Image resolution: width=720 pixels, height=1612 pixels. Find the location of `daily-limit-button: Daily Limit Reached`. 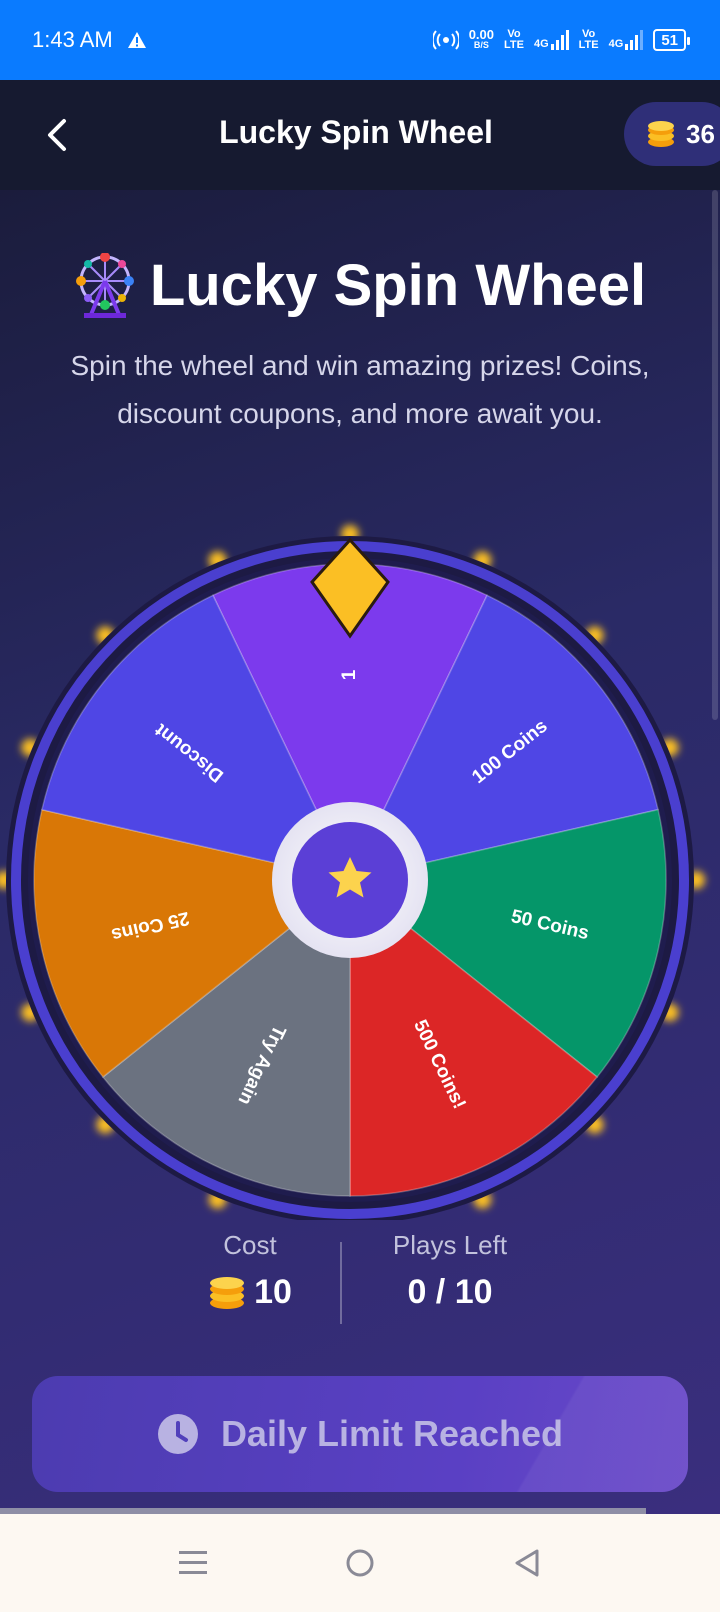

daily-limit-button: Daily Limit Reached is located at coordinates (360, 1434).